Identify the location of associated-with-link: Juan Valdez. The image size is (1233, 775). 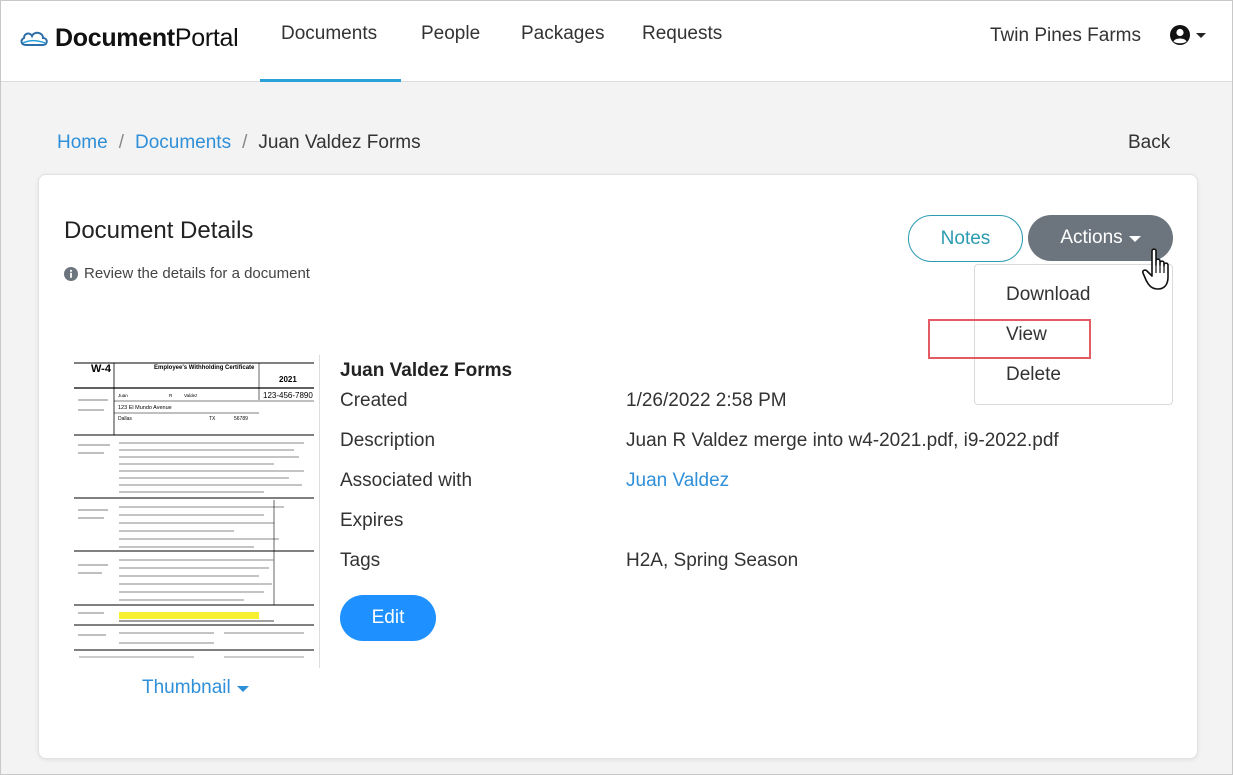
(677, 481).